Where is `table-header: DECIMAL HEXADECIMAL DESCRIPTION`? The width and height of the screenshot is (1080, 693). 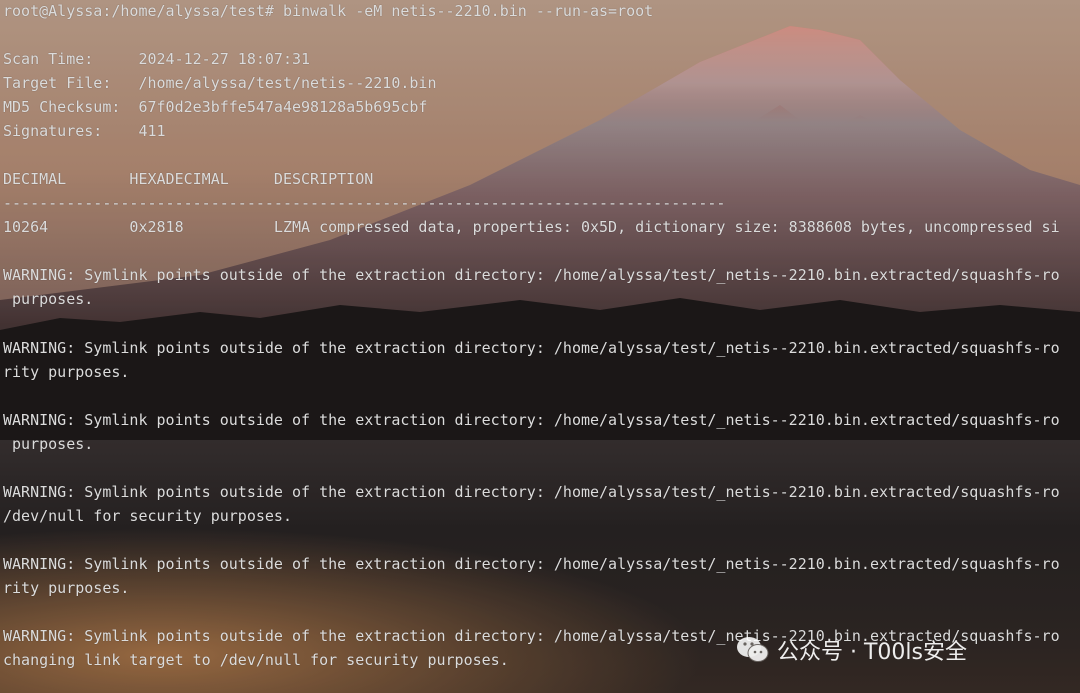 table-header: DECIMAL HEXADECIMAL DESCRIPTION is located at coordinates (188, 179).